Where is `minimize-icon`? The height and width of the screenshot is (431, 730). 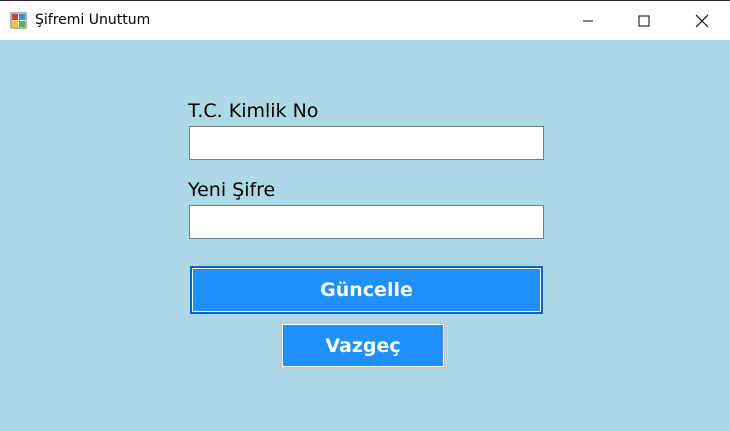 minimize-icon is located at coordinates (588, 21).